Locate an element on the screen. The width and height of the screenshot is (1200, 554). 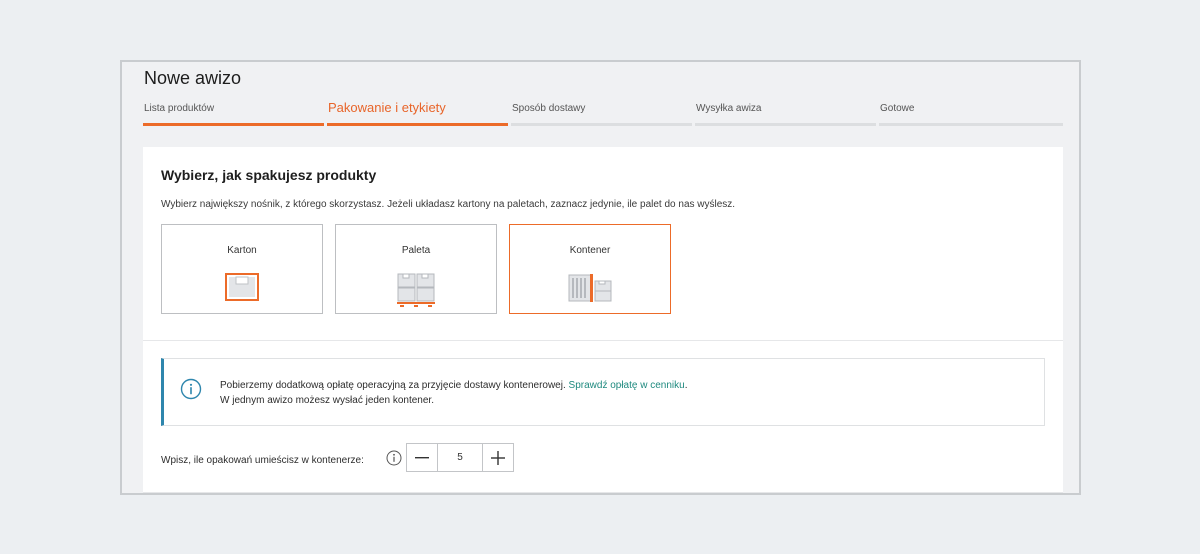
step-label: Wysyłka awiza is located at coordinates (729, 108).